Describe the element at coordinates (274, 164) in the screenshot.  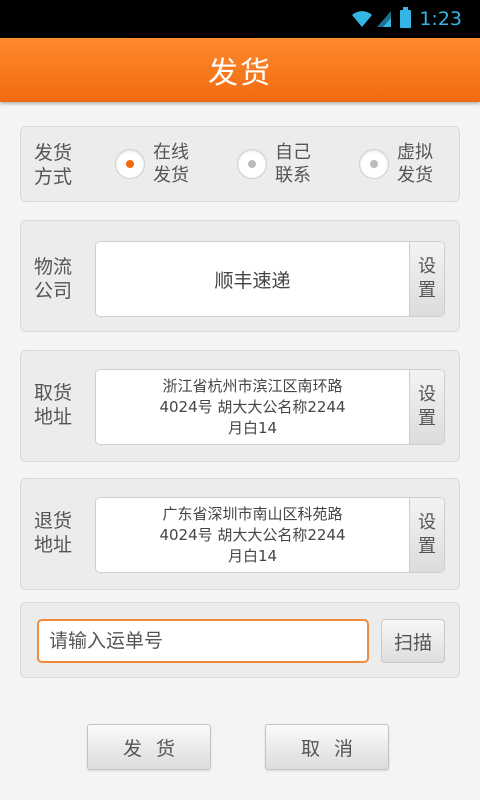
I see `radio-option-self-contact: 自己 联系` at that location.